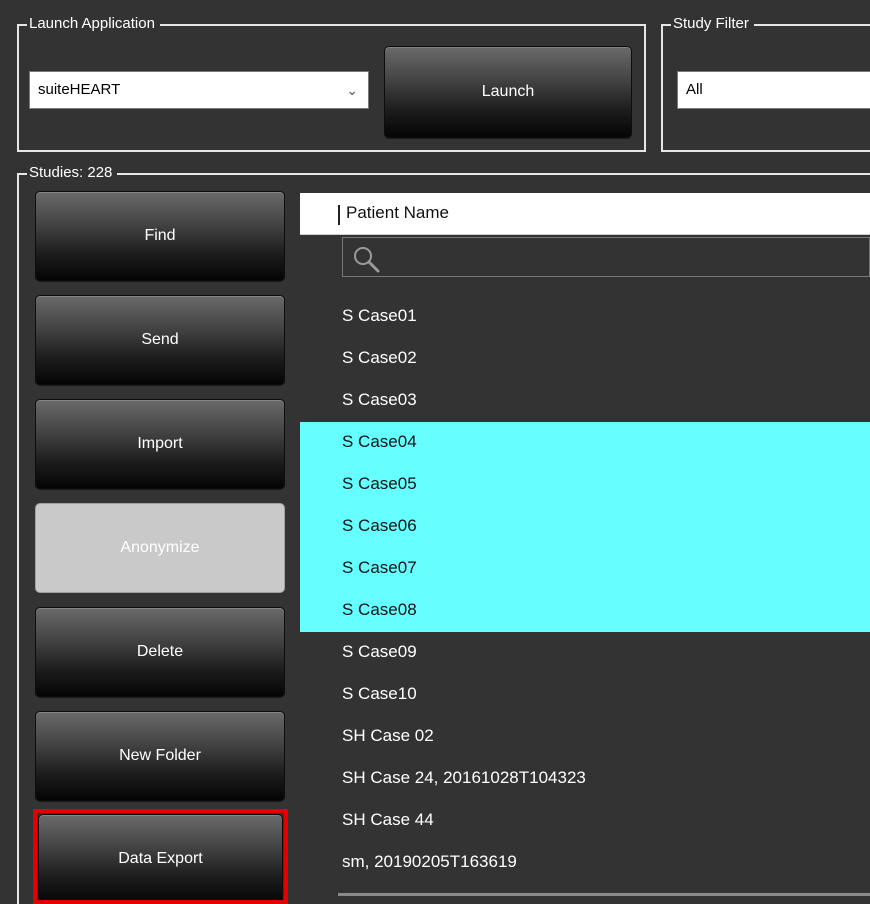 The width and height of the screenshot is (870, 904). What do you see at coordinates (79, 89) in the screenshot?
I see `application-select-value: suiteHEART` at bounding box center [79, 89].